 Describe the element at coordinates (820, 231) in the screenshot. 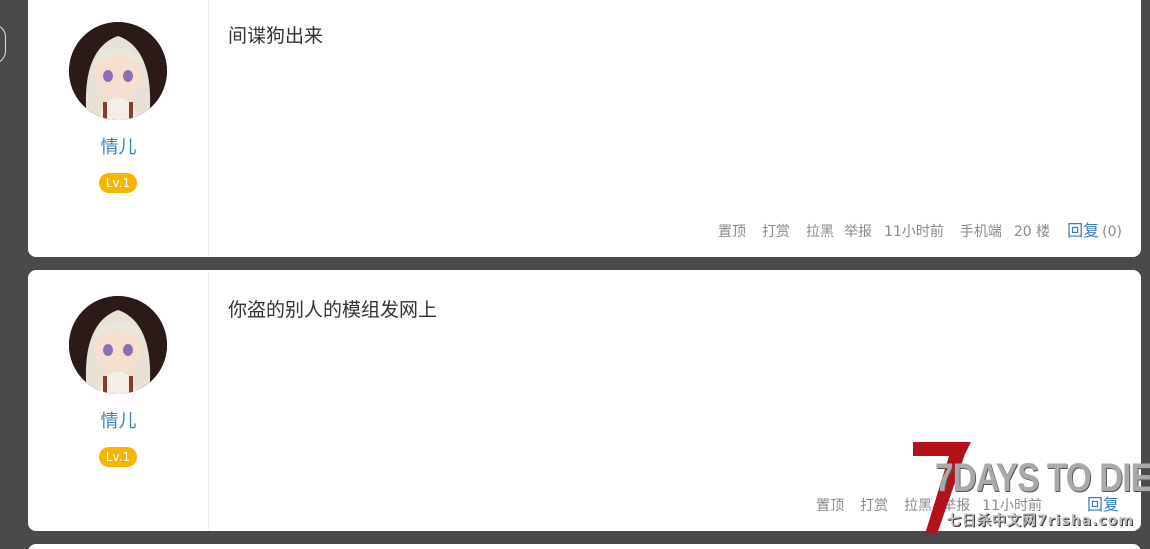

I see `block-button: 拉黑` at that location.